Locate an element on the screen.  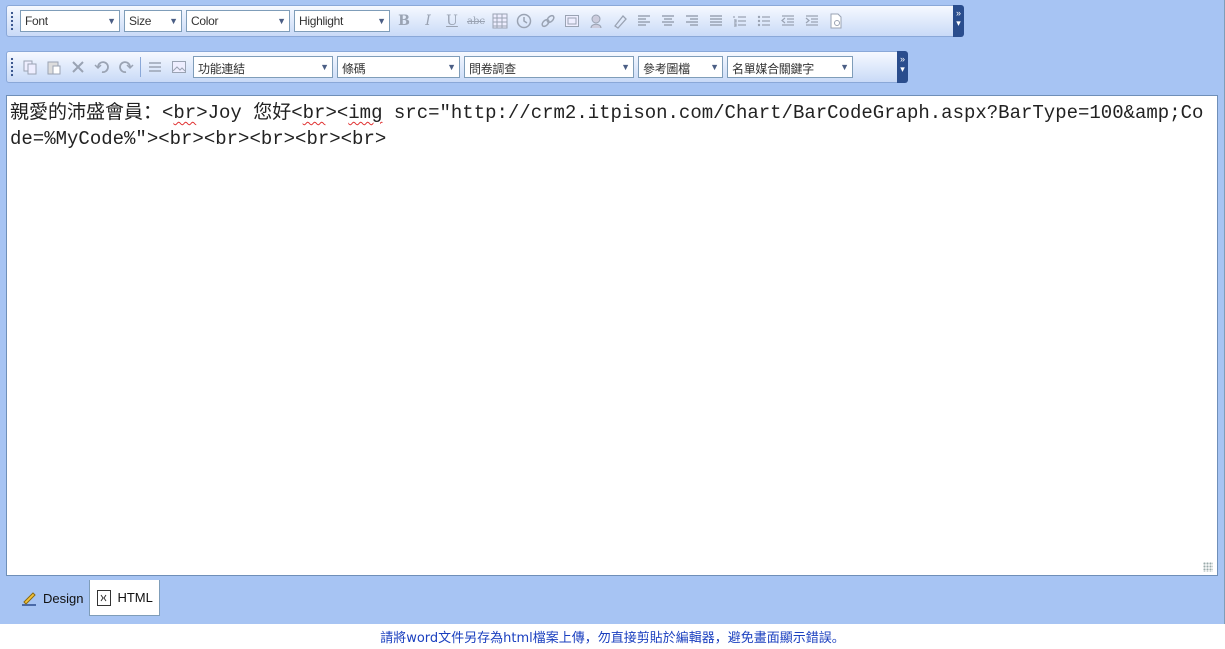
undo-button is located at coordinates (102, 67).